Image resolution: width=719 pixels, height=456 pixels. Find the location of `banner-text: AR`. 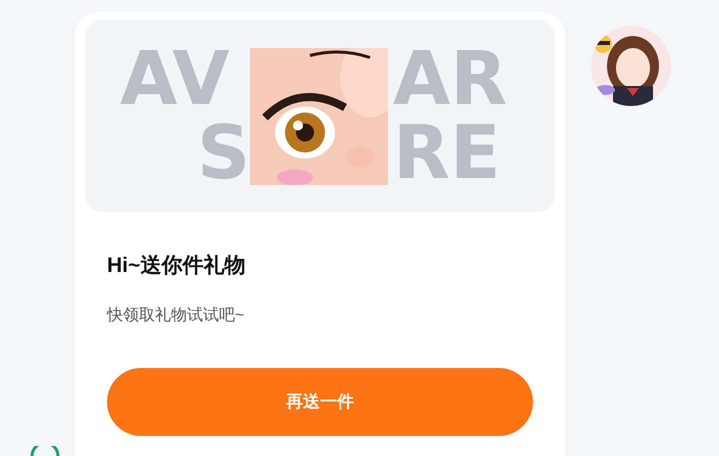

banner-text: AR is located at coordinates (450, 79).